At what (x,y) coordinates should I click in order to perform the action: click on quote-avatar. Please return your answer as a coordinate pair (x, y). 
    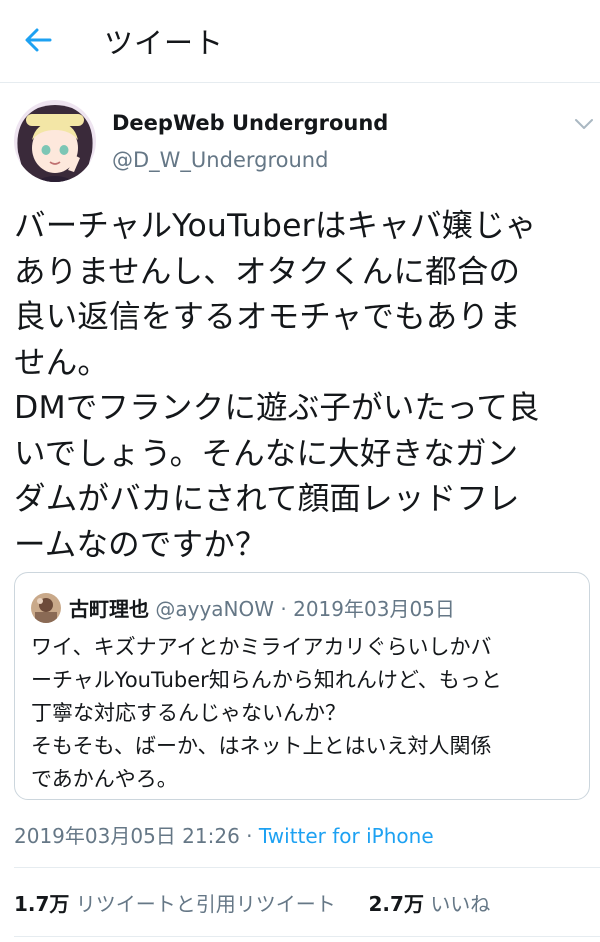
    Looking at the image, I should click on (46, 608).